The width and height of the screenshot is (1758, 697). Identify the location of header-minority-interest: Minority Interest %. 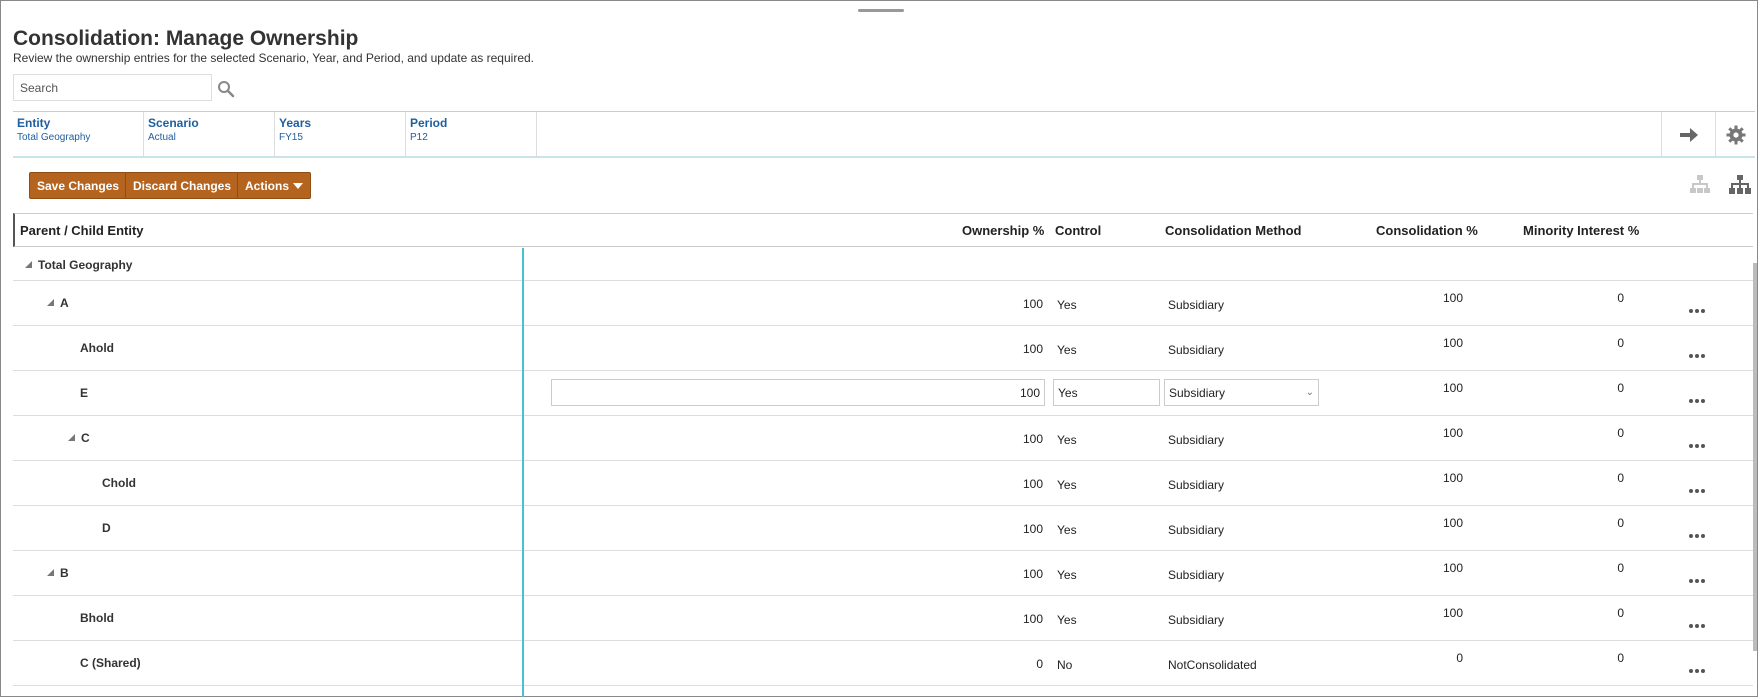
(1581, 230).